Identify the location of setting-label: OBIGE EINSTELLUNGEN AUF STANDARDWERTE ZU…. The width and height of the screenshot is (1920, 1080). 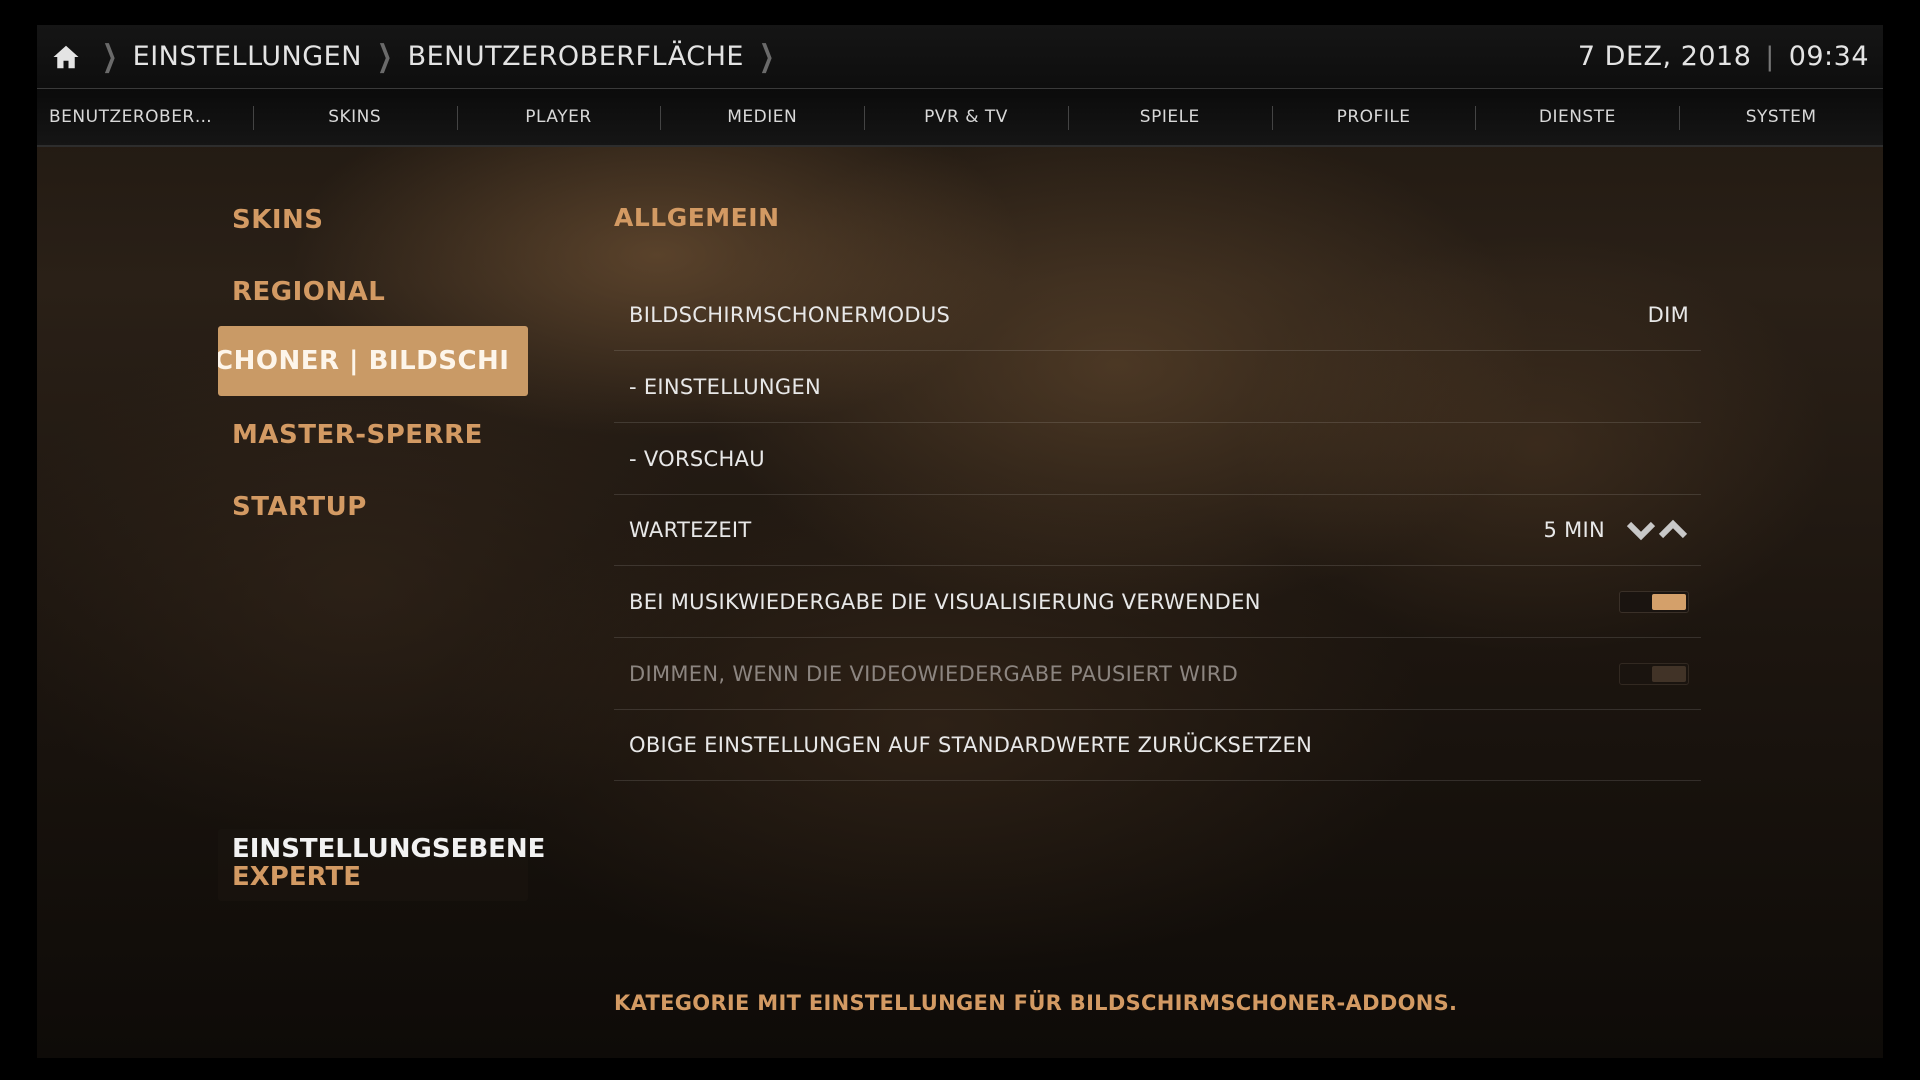
(971, 745).